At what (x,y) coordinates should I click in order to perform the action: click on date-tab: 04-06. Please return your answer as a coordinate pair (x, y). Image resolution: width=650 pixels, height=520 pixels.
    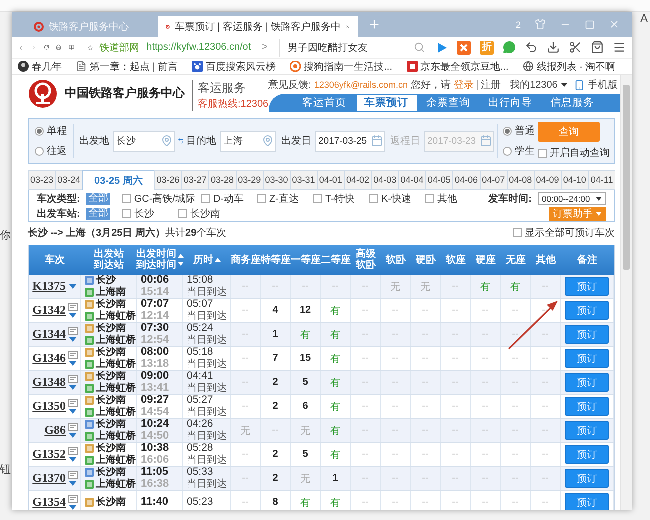
    Looking at the image, I should click on (466, 180).